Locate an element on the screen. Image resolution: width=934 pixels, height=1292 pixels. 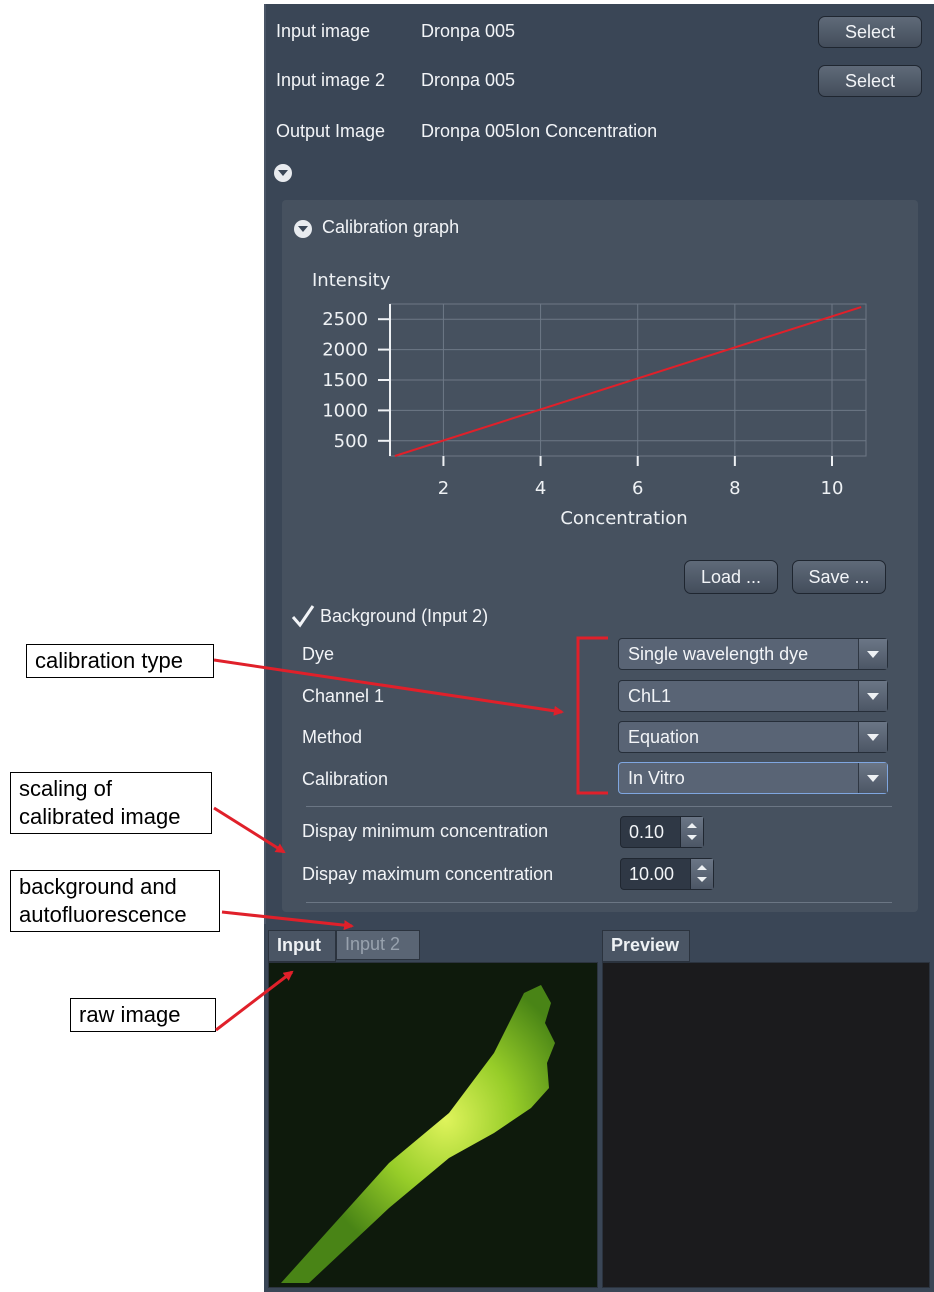
dye-select: Single wavelength dye is located at coordinates (753, 654).